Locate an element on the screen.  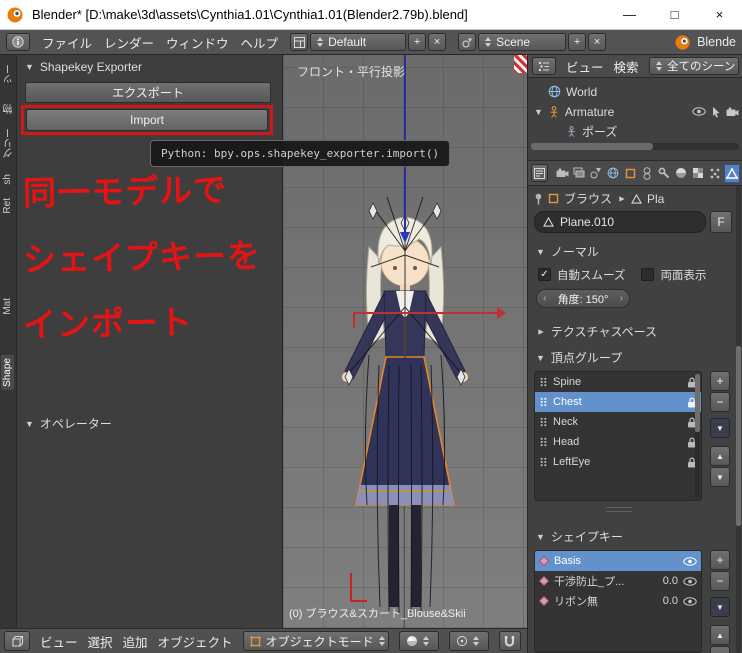
tab-scene-icon is located at coordinates (596, 173).